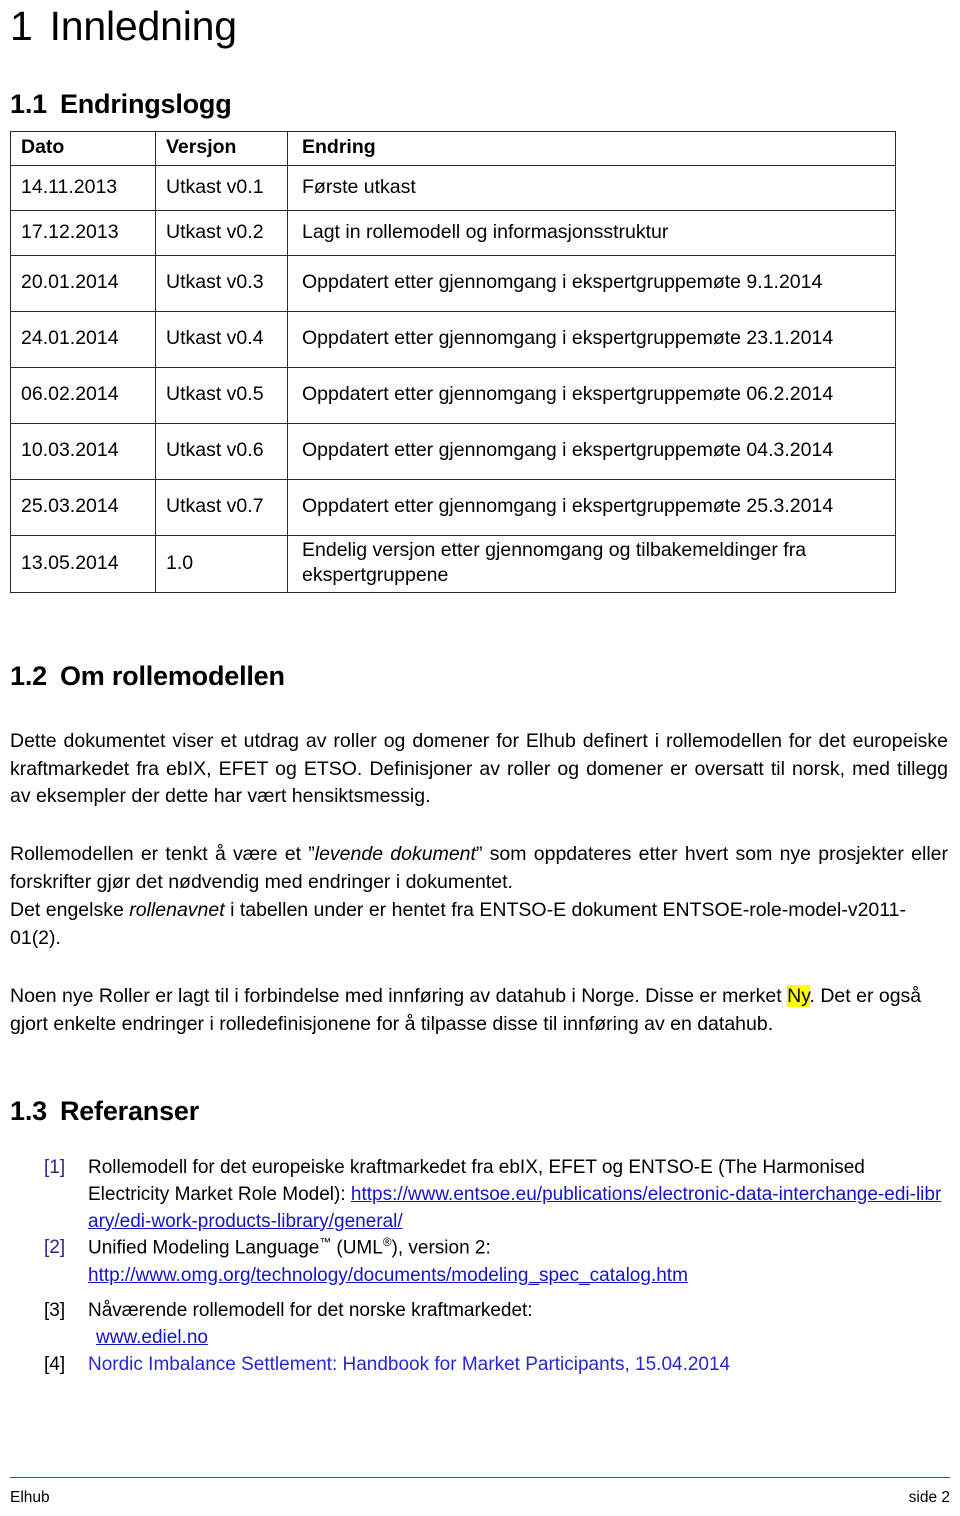 The image size is (960, 1516). Describe the element at coordinates (480, 23) in the screenshot. I see `page-title: 1 Innledning` at that location.